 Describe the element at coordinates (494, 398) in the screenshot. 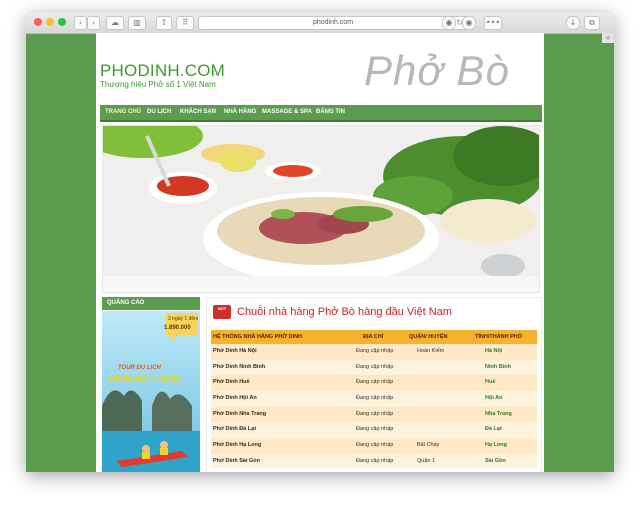

I see `cell-city: Hội An` at that location.